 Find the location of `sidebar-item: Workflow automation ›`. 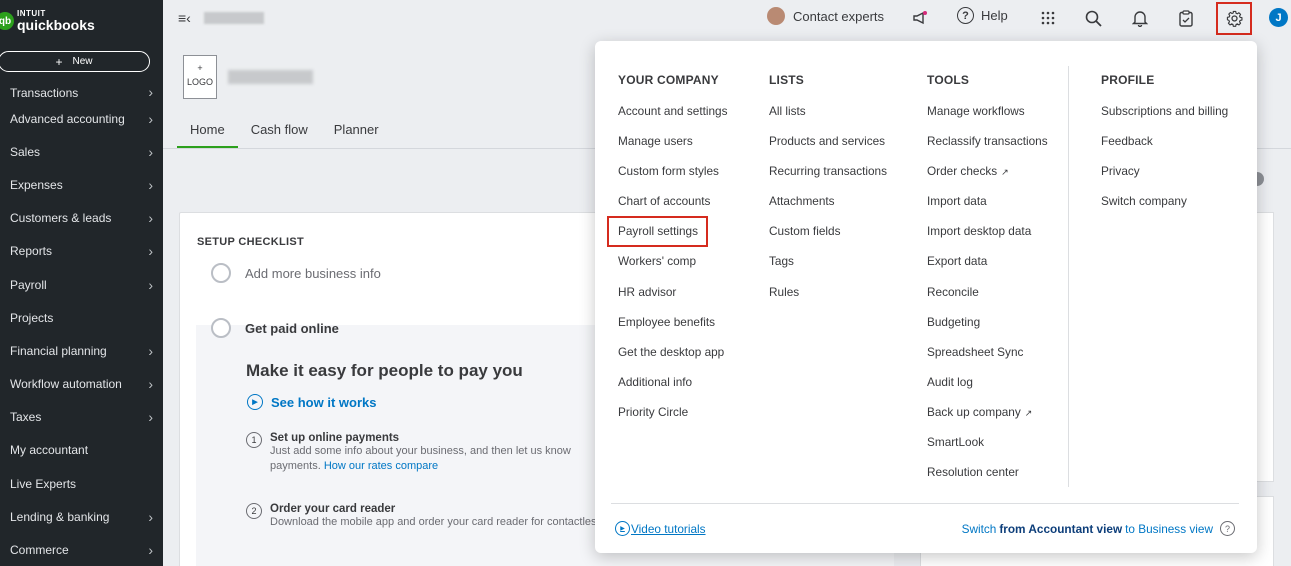

sidebar-item: Workflow automation › is located at coordinates (81, 384).